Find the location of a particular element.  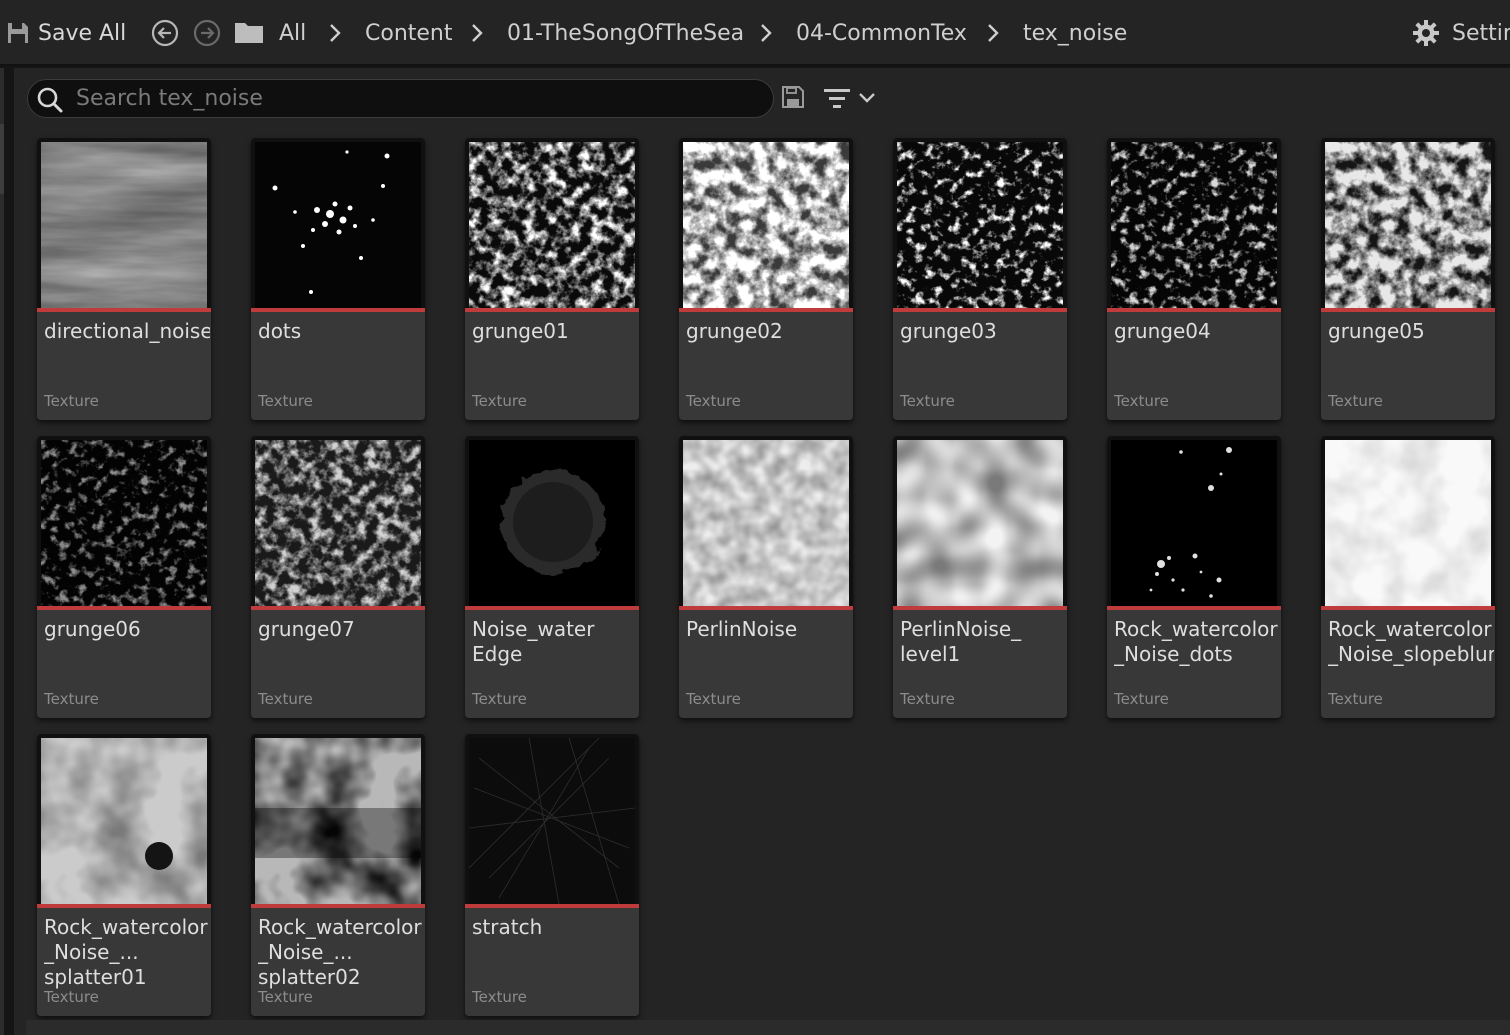

forward-button is located at coordinates (207, 33).